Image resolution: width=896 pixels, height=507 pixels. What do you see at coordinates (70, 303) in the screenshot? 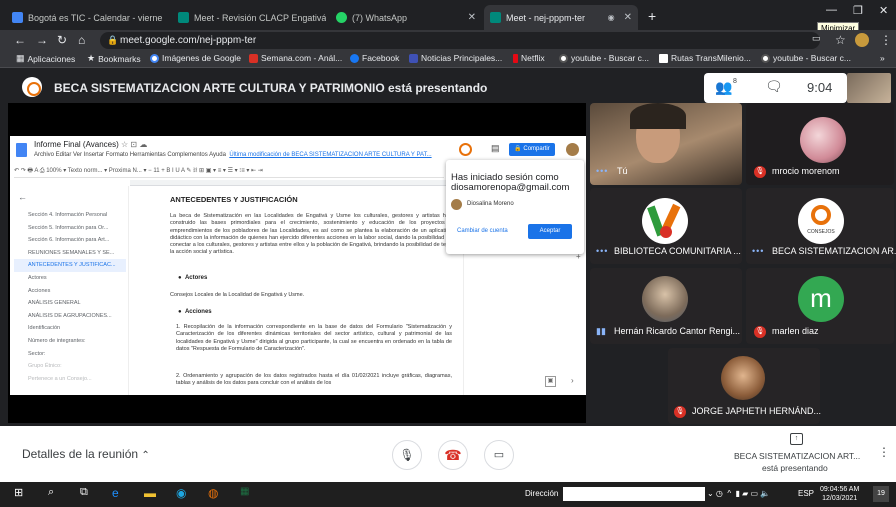
I see `outline-item: ANÁLISIS GENERAL` at bounding box center [70, 303].